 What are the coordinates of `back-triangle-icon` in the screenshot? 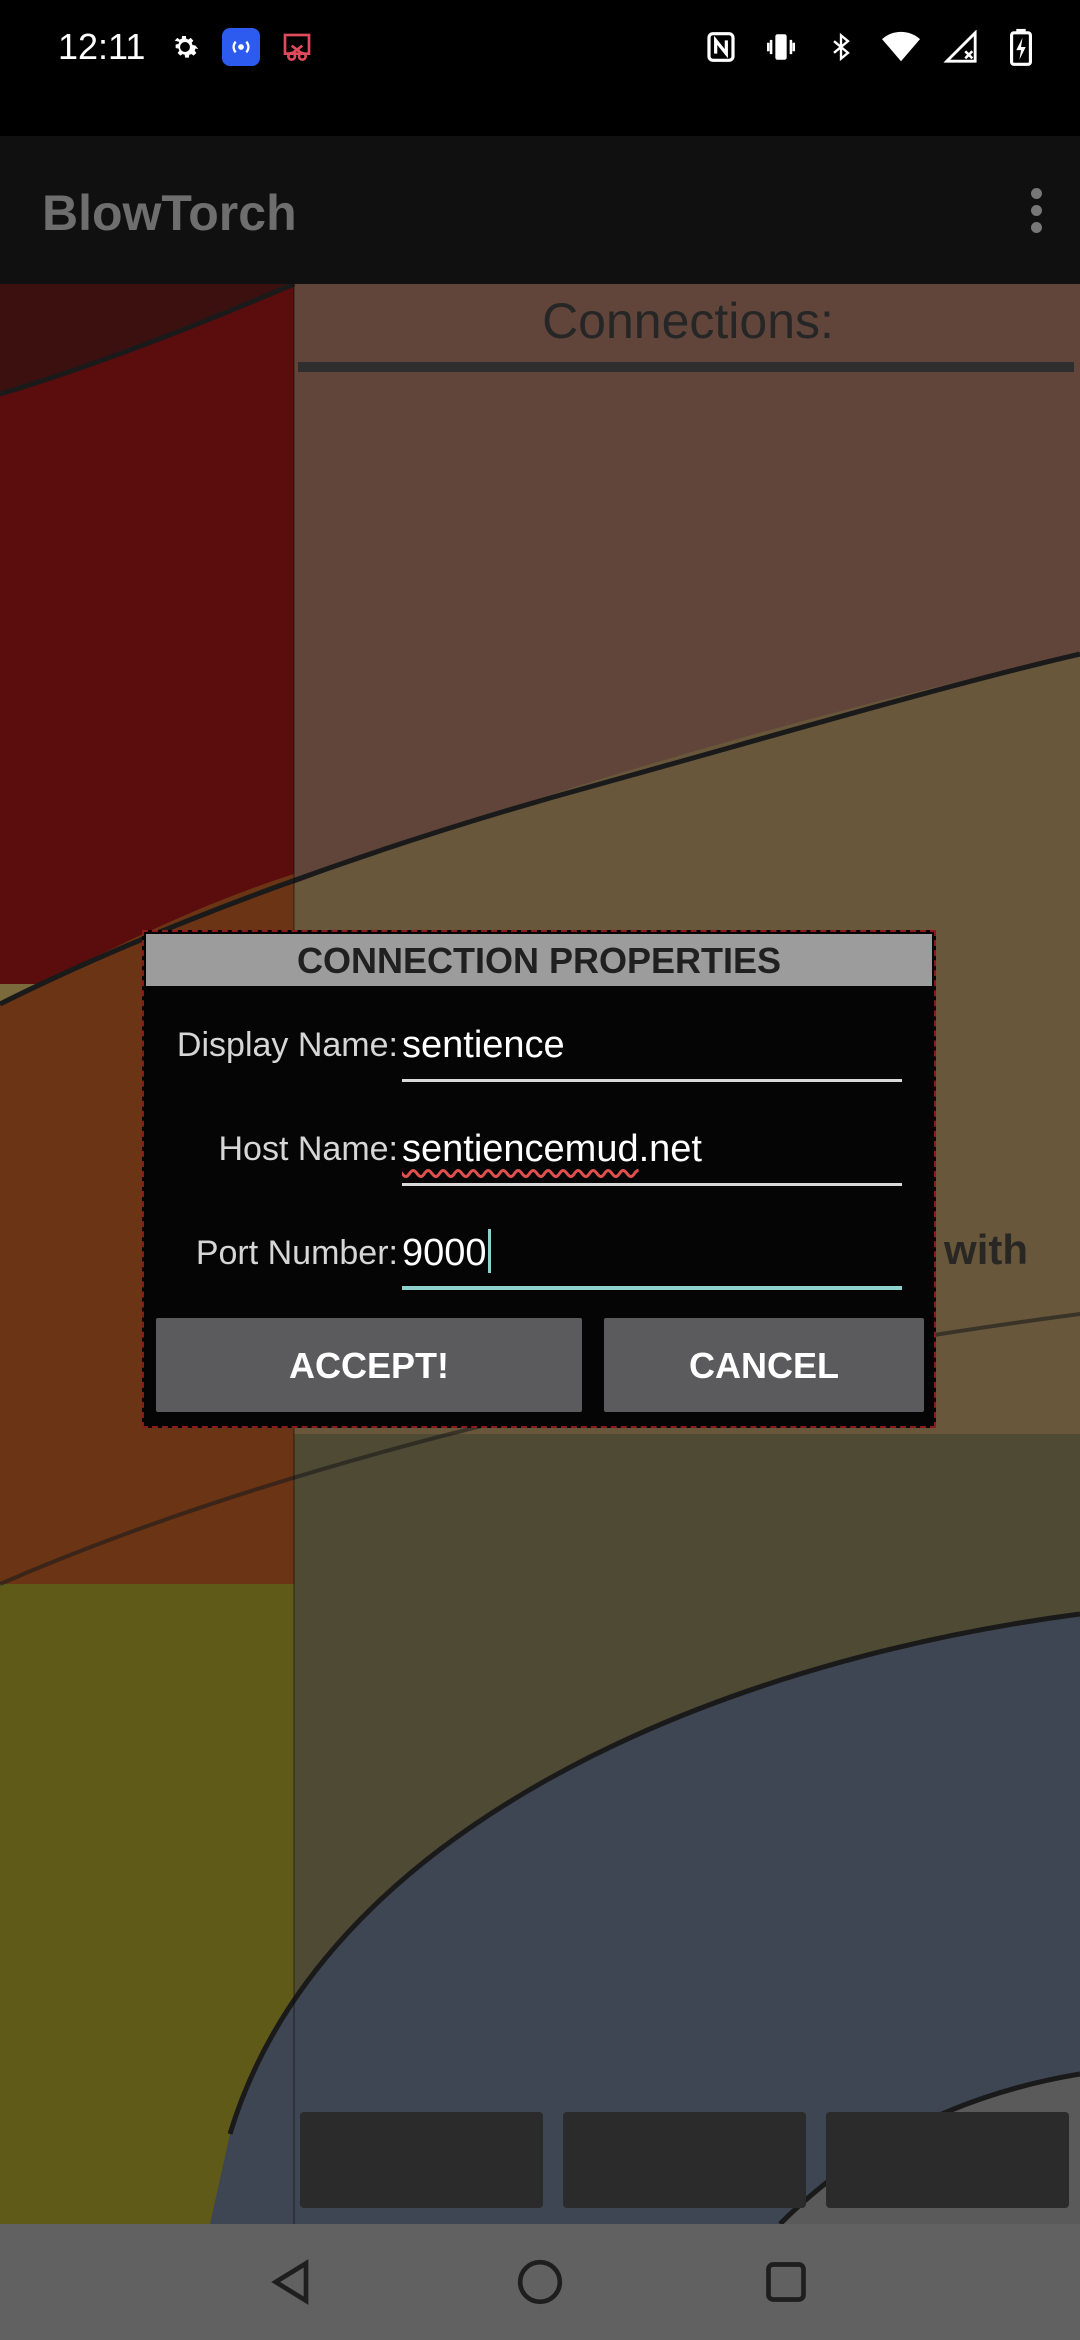 It's located at (292, 2282).